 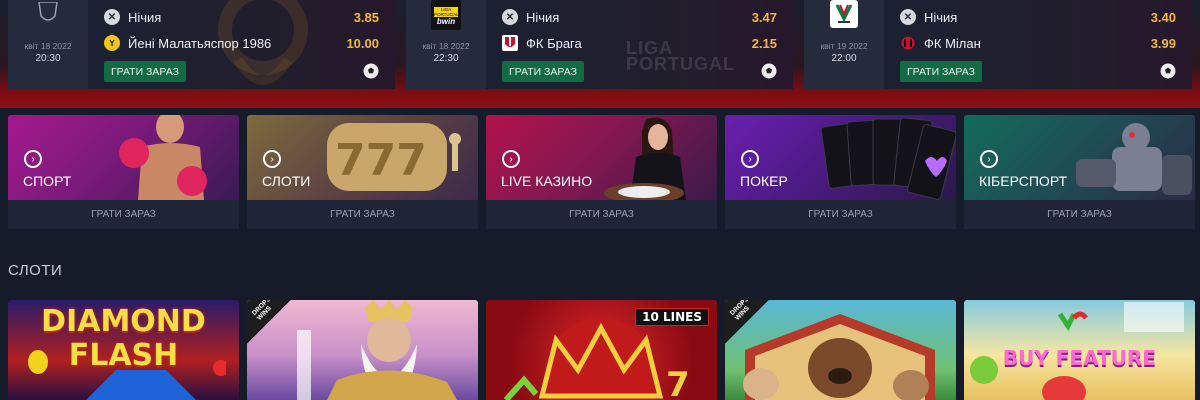 I want to click on slot-title: DIAMOND, so click(x=123, y=321).